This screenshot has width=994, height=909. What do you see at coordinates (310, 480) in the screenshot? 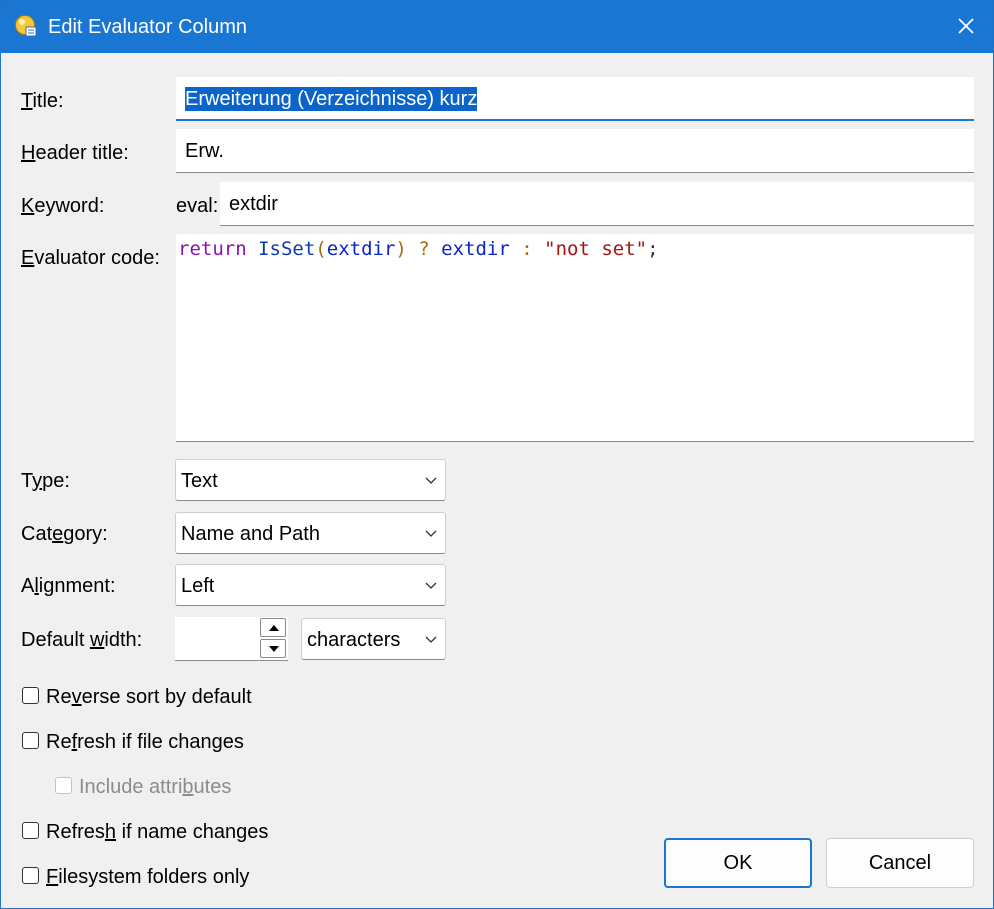
I see `type-dropdown: Text` at bounding box center [310, 480].